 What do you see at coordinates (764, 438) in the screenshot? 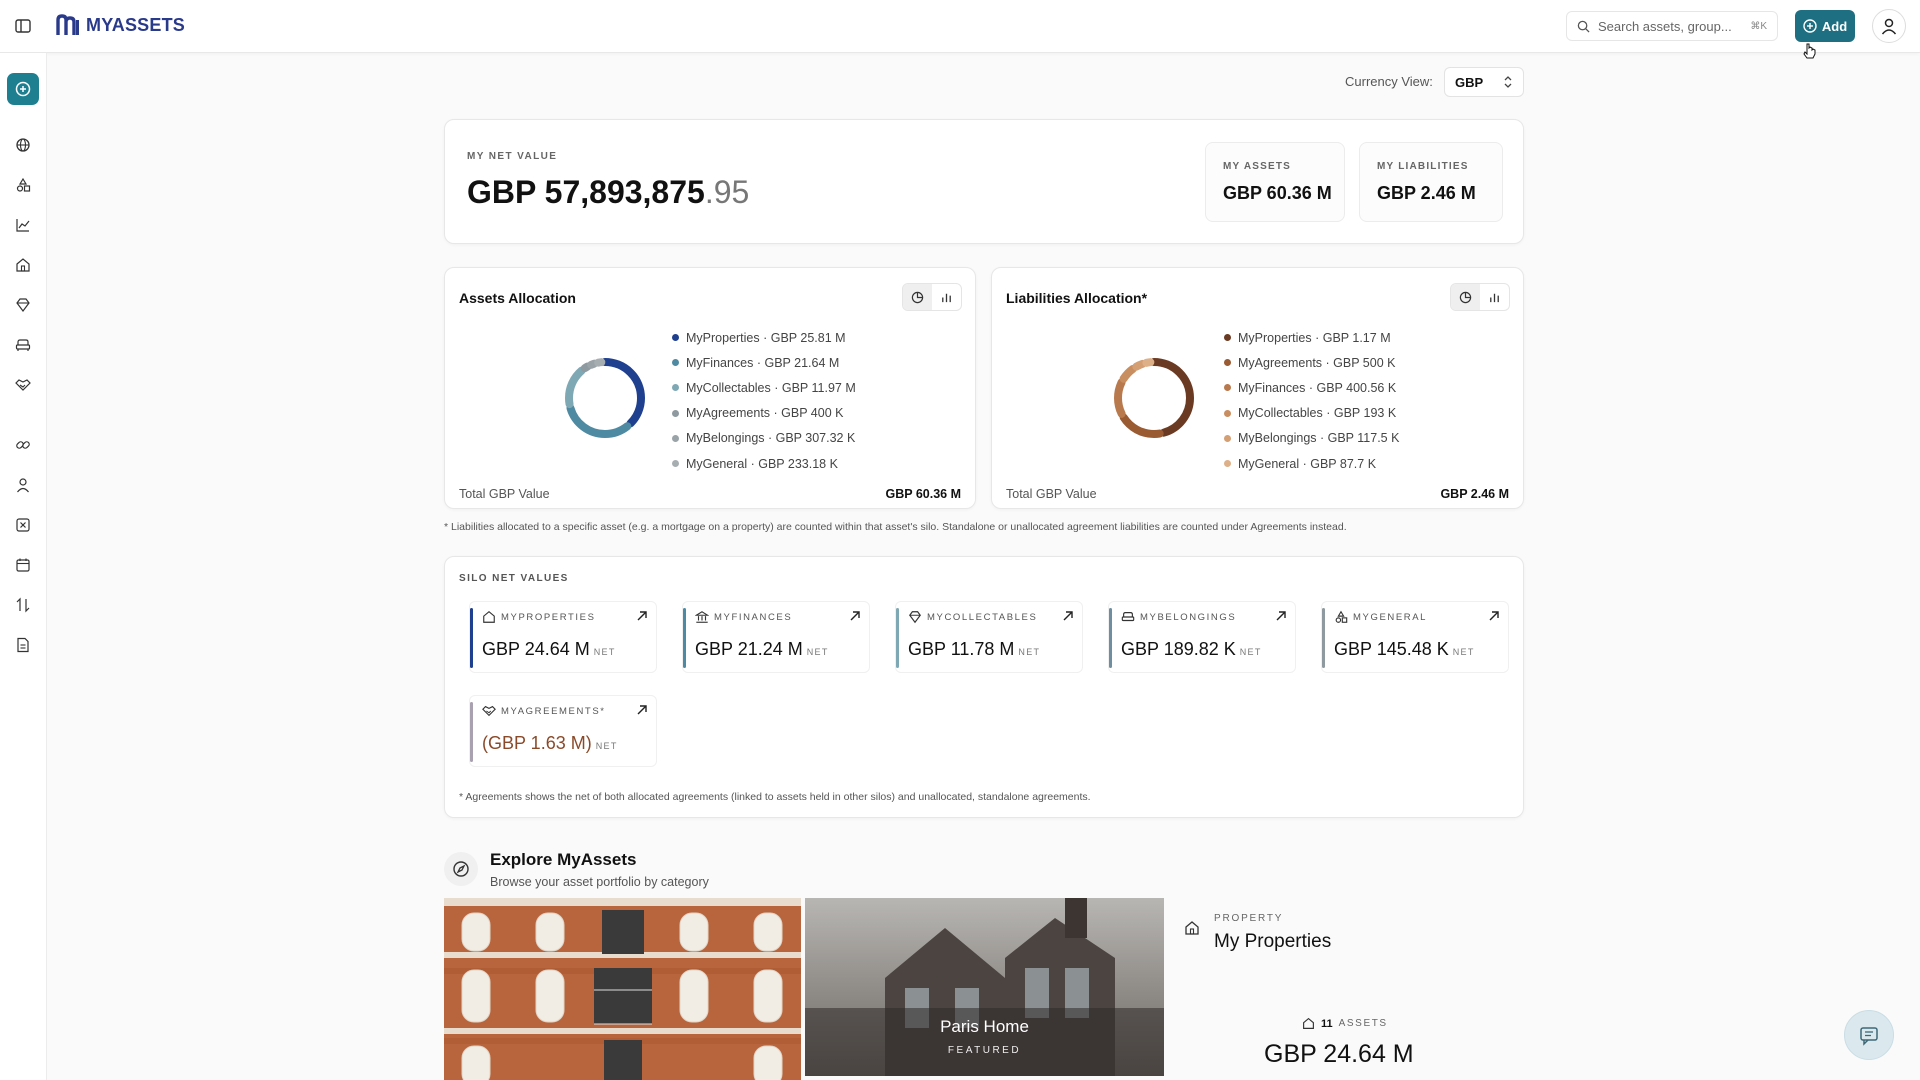
I see `assets-legend-item: MyBelongings · GBP 307.32 K` at bounding box center [764, 438].